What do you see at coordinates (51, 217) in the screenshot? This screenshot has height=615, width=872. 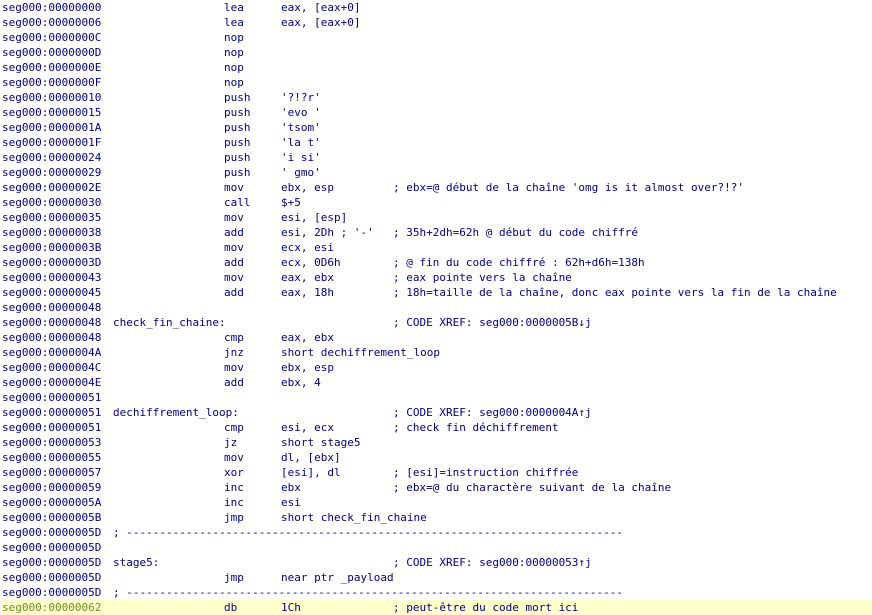 I see `line-address: seg000:00000035` at bounding box center [51, 217].